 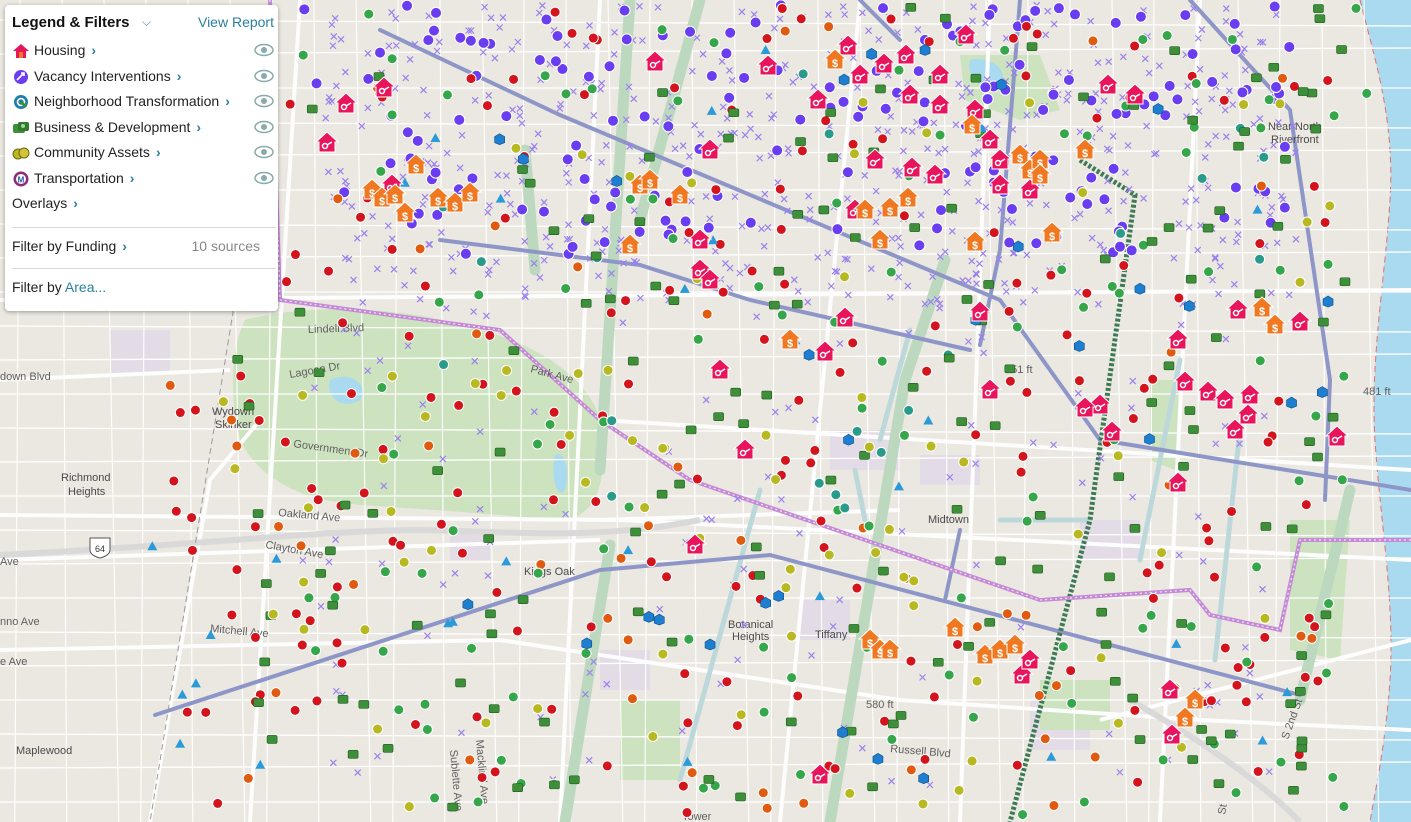 What do you see at coordinates (143, 102) in the screenshot?
I see `legend-item-transformation: Neighborhood Transformation ›` at bounding box center [143, 102].